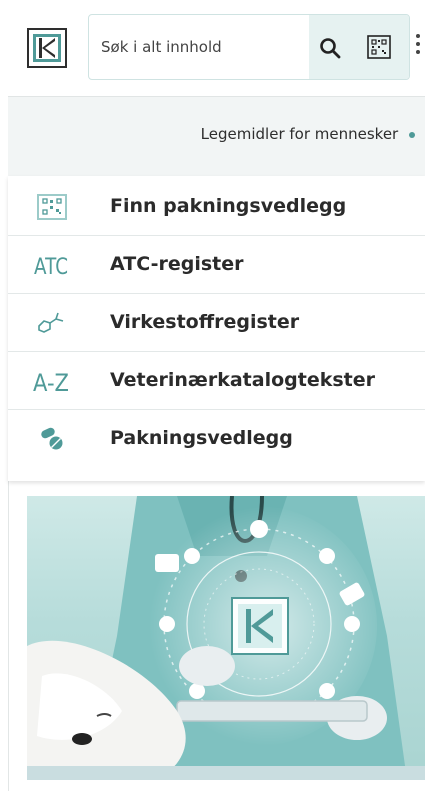  I want to click on menu-item-veterinaerkatalogtekster: A-Z Veterinærkatalogtekster, so click(216, 381).